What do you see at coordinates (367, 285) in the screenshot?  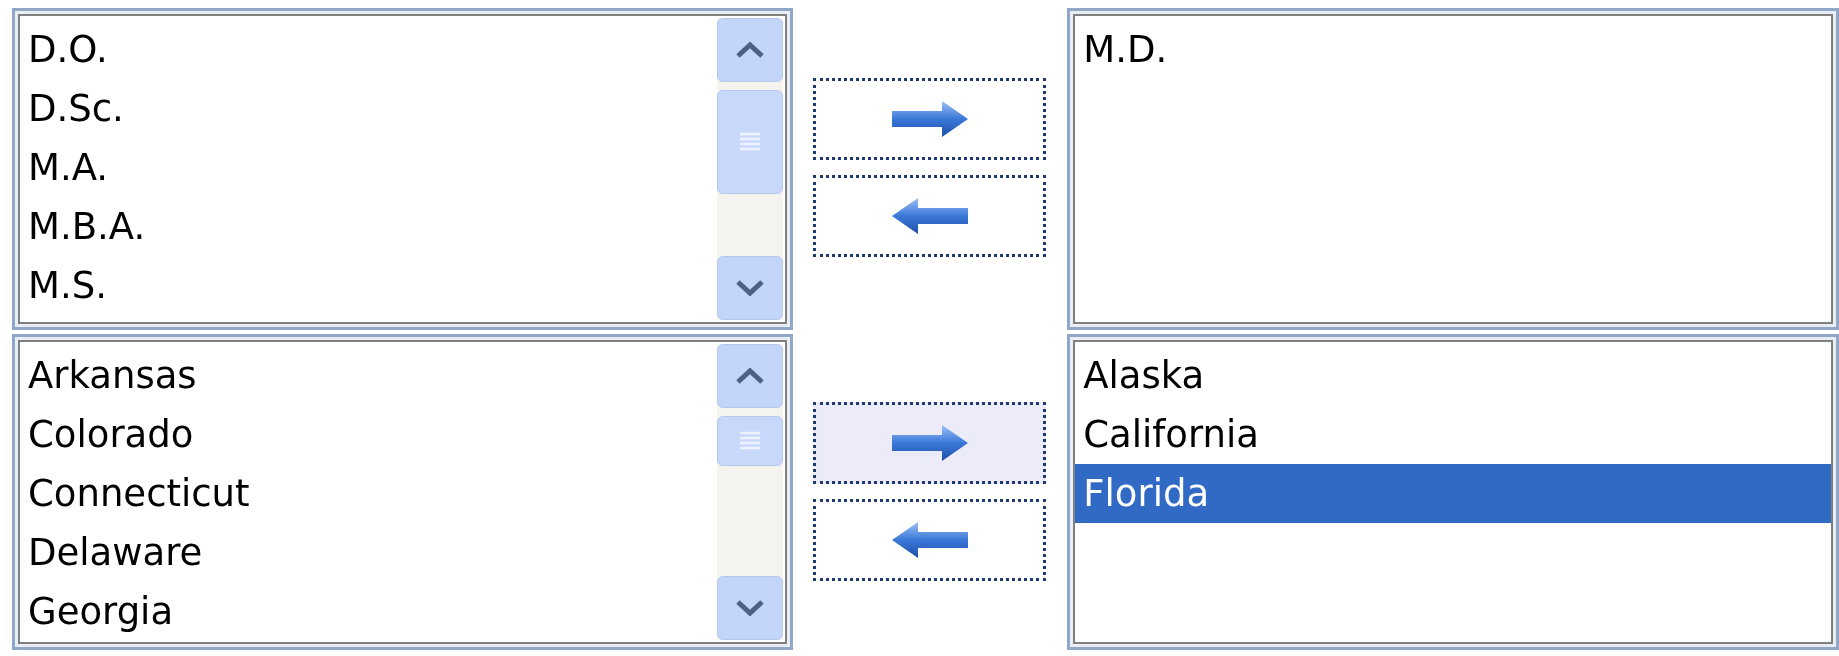 I see `list-item: M.S.` at bounding box center [367, 285].